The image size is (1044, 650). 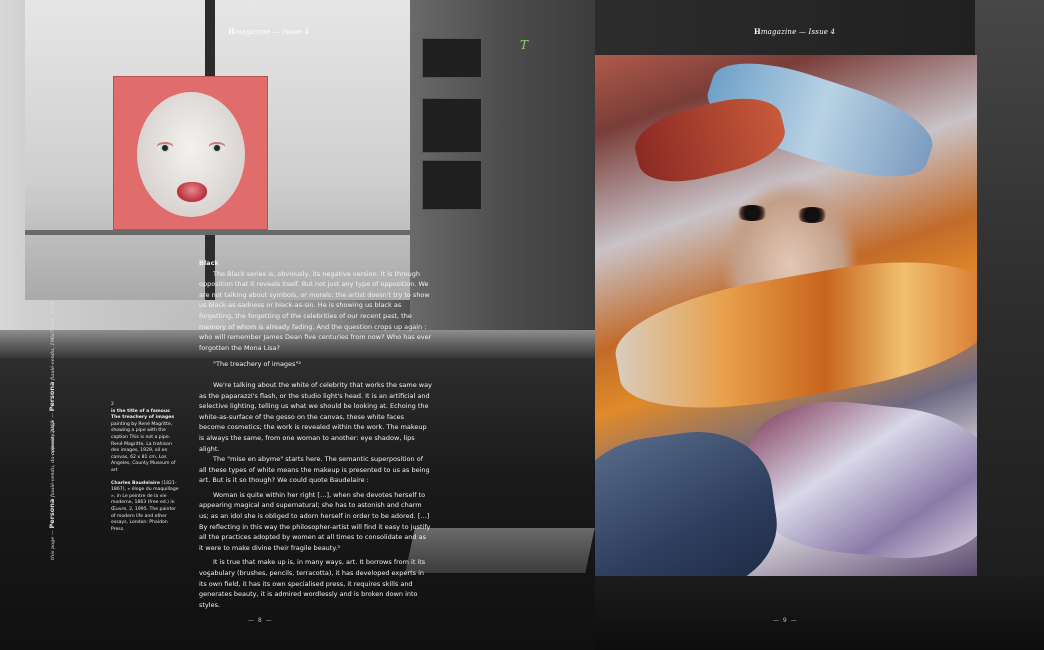 I want to click on pink-circle-face-artwork, so click(x=190, y=153).